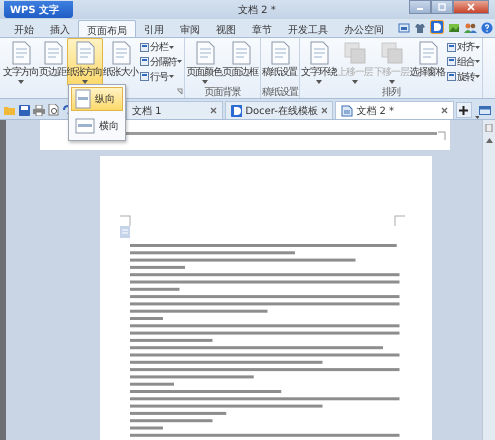 This screenshot has height=440, width=495. What do you see at coordinates (280, 62) in the screenshot?
I see `ribbon-button: 稿纸设置` at bounding box center [280, 62].